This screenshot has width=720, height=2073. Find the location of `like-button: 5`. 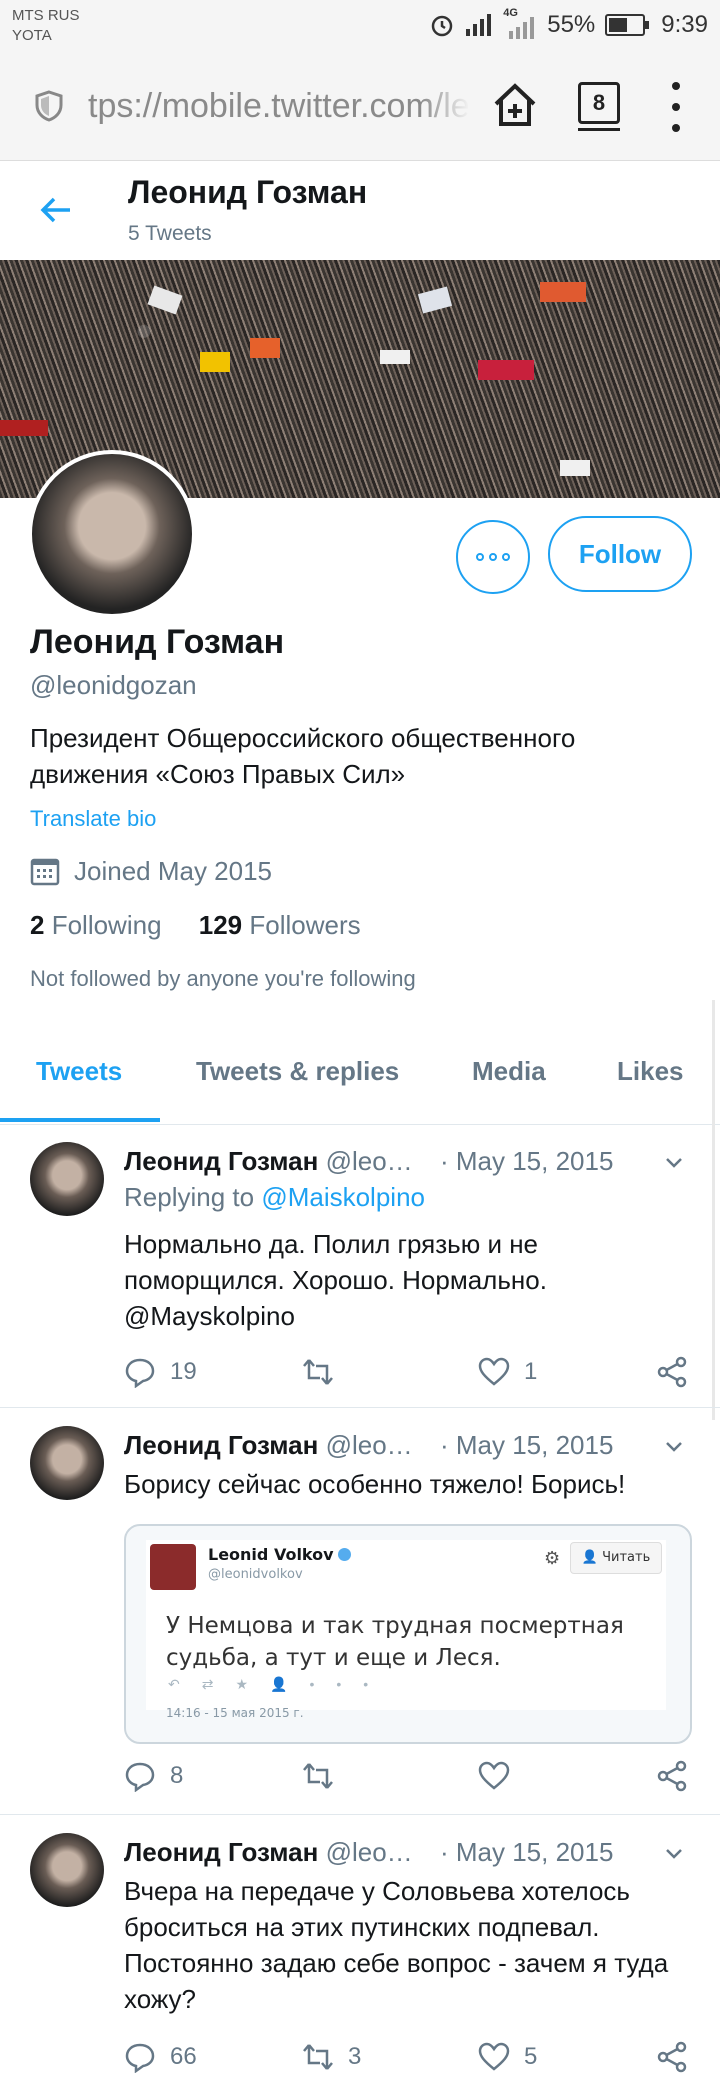

like-button: 5 is located at coordinates (507, 2057).